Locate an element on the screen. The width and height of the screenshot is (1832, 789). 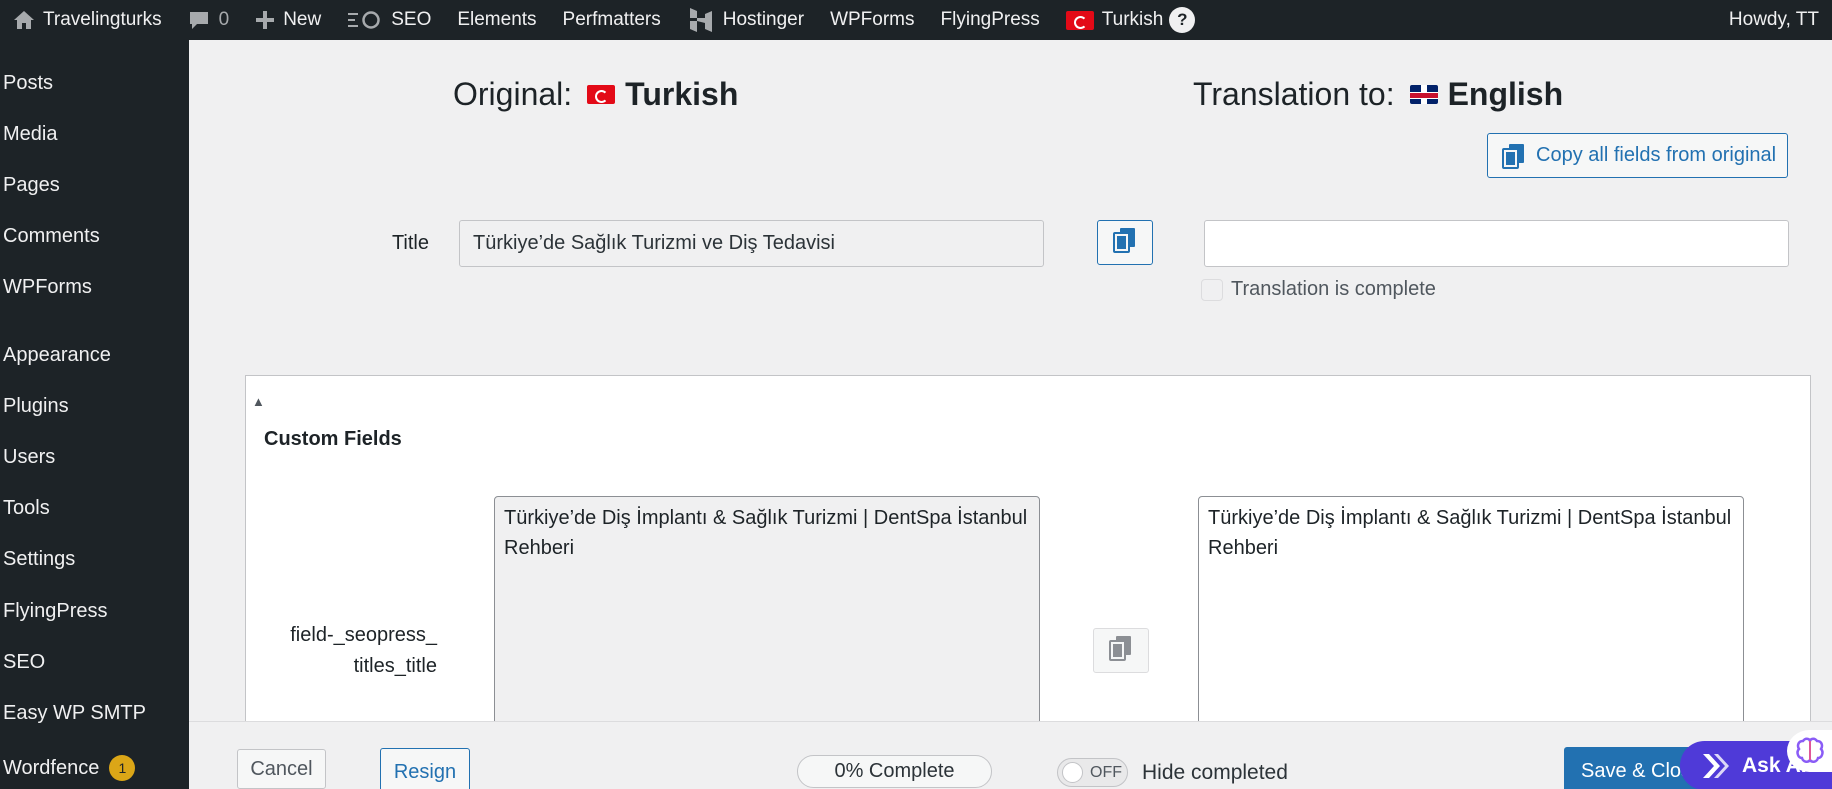
progress-indicator: 0% Complete is located at coordinates (894, 771).